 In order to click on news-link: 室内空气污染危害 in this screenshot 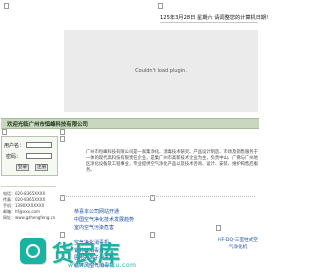, I will do `click(104, 228)`.